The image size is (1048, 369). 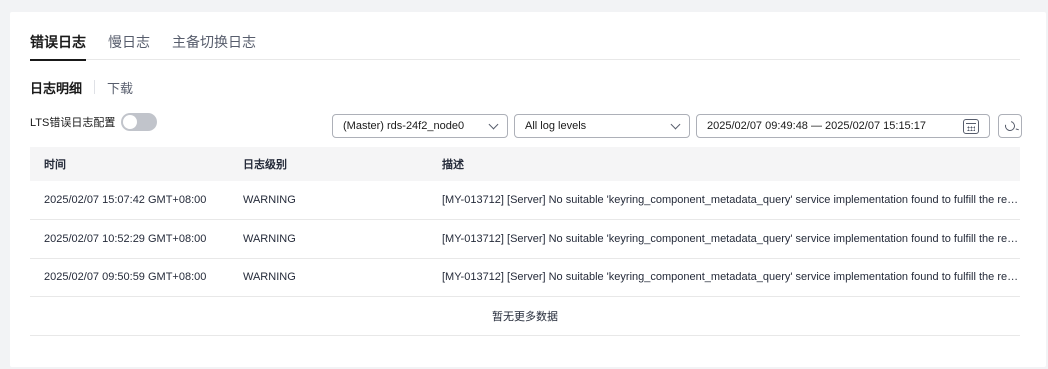 What do you see at coordinates (56, 87) in the screenshot?
I see `subtab-log-details: 日志明细` at bounding box center [56, 87].